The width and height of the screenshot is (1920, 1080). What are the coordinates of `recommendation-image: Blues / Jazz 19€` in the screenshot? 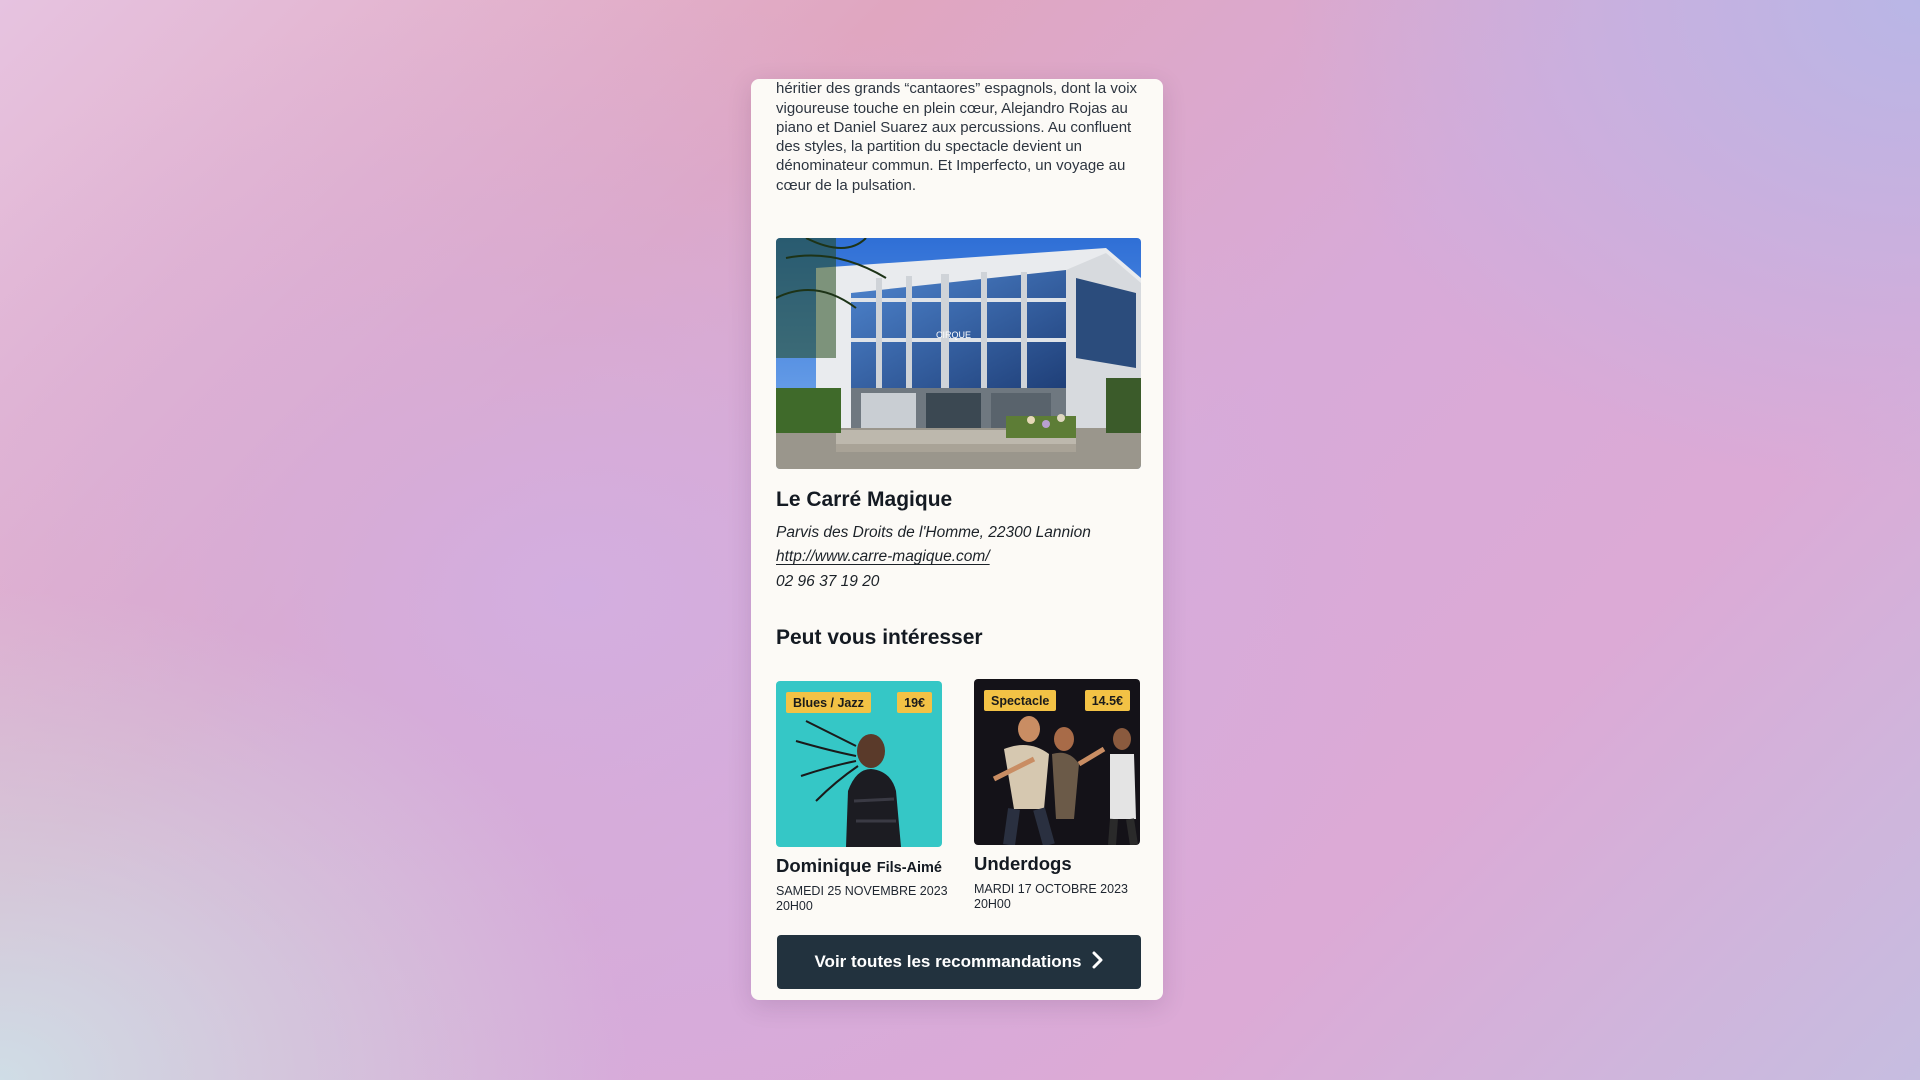 It's located at (859, 764).